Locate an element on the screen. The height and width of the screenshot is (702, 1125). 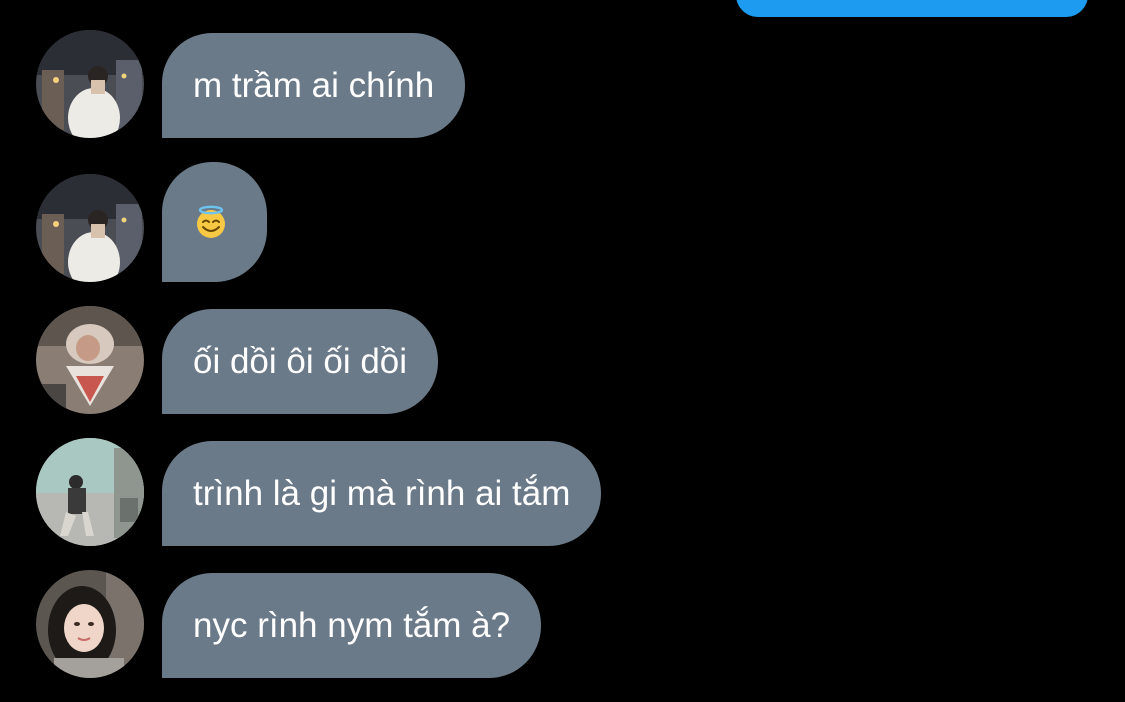
message-text: nyc rình nym tắm à? is located at coordinates (352, 625).